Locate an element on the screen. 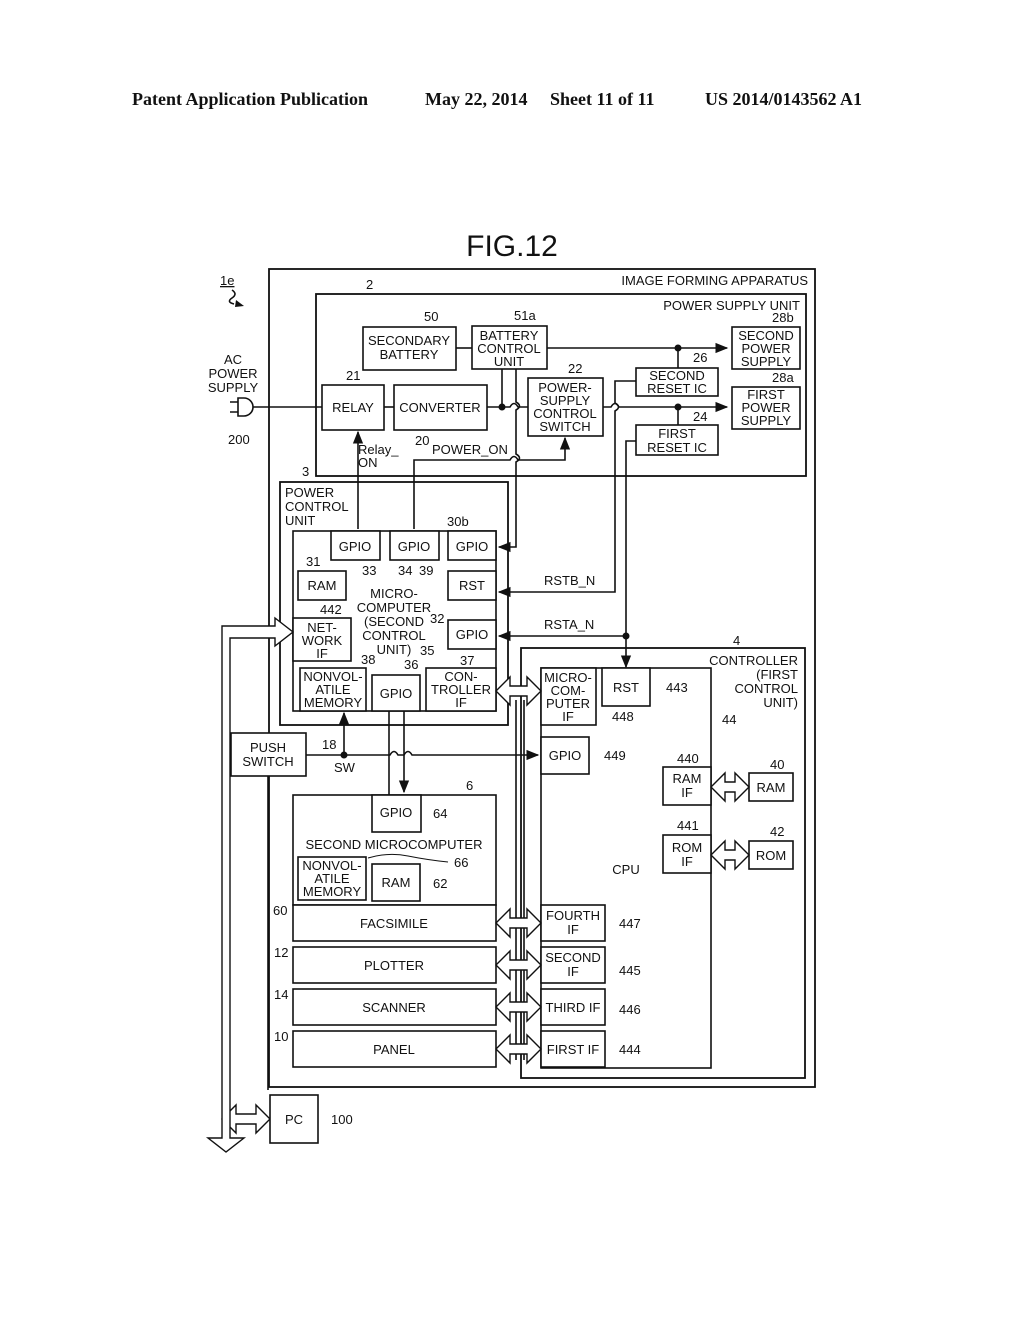 This screenshot has width=1024, height=1320. svg-text: FIRST is located at coordinates (677, 433).